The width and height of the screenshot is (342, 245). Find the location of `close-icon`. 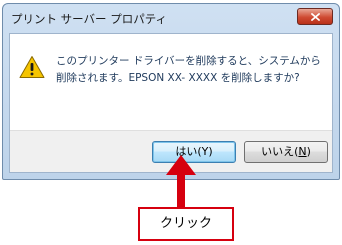

close-icon is located at coordinates (315, 17).